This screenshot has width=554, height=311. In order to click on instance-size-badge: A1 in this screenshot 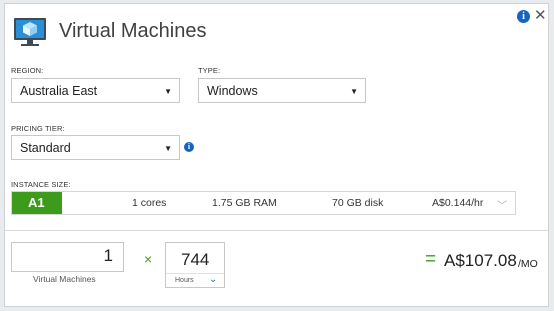, I will do `click(37, 203)`.